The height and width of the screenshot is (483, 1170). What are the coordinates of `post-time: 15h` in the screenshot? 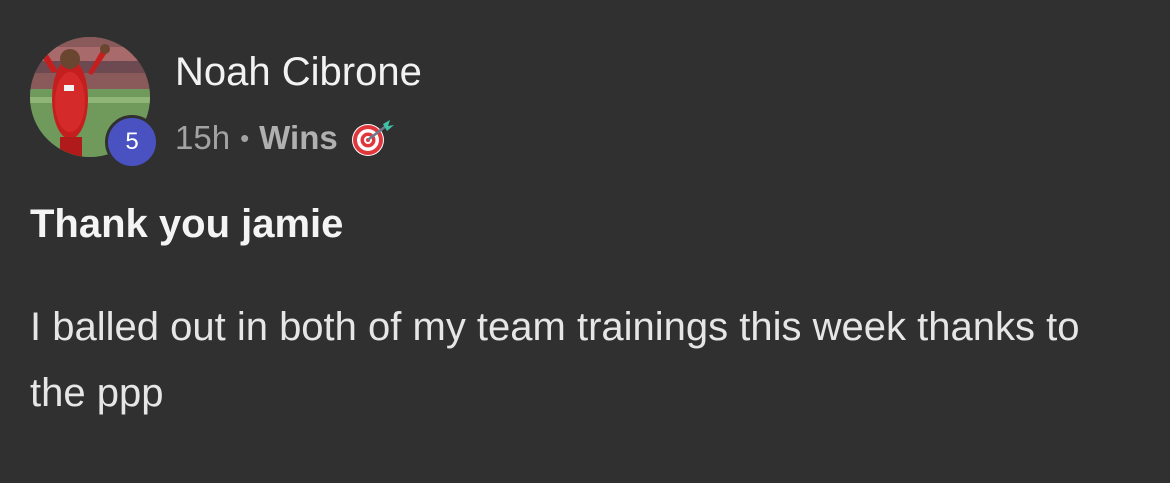 It's located at (203, 137).